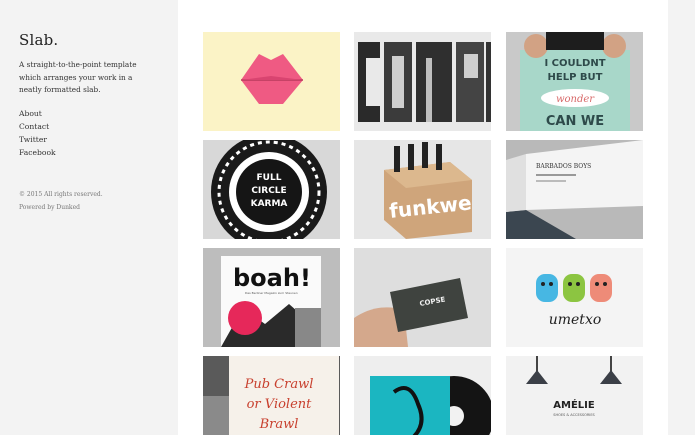  Describe the element at coordinates (37, 152) in the screenshot. I see `nav-item-facebook: Facebook` at that location.